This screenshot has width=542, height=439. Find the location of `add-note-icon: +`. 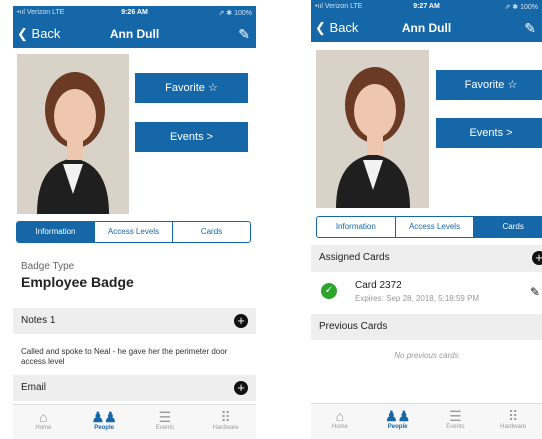

add-note-icon: + is located at coordinates (241, 321).